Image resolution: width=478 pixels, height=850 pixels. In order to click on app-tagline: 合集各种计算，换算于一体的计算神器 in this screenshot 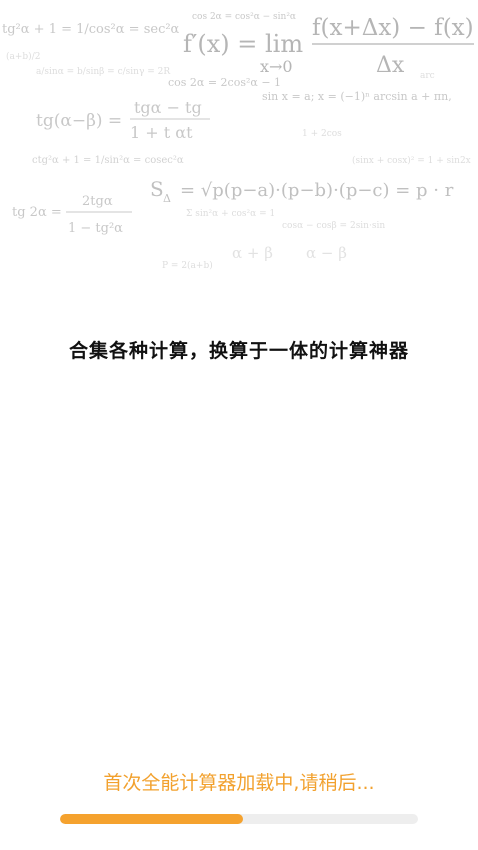, I will do `click(238, 351)`.